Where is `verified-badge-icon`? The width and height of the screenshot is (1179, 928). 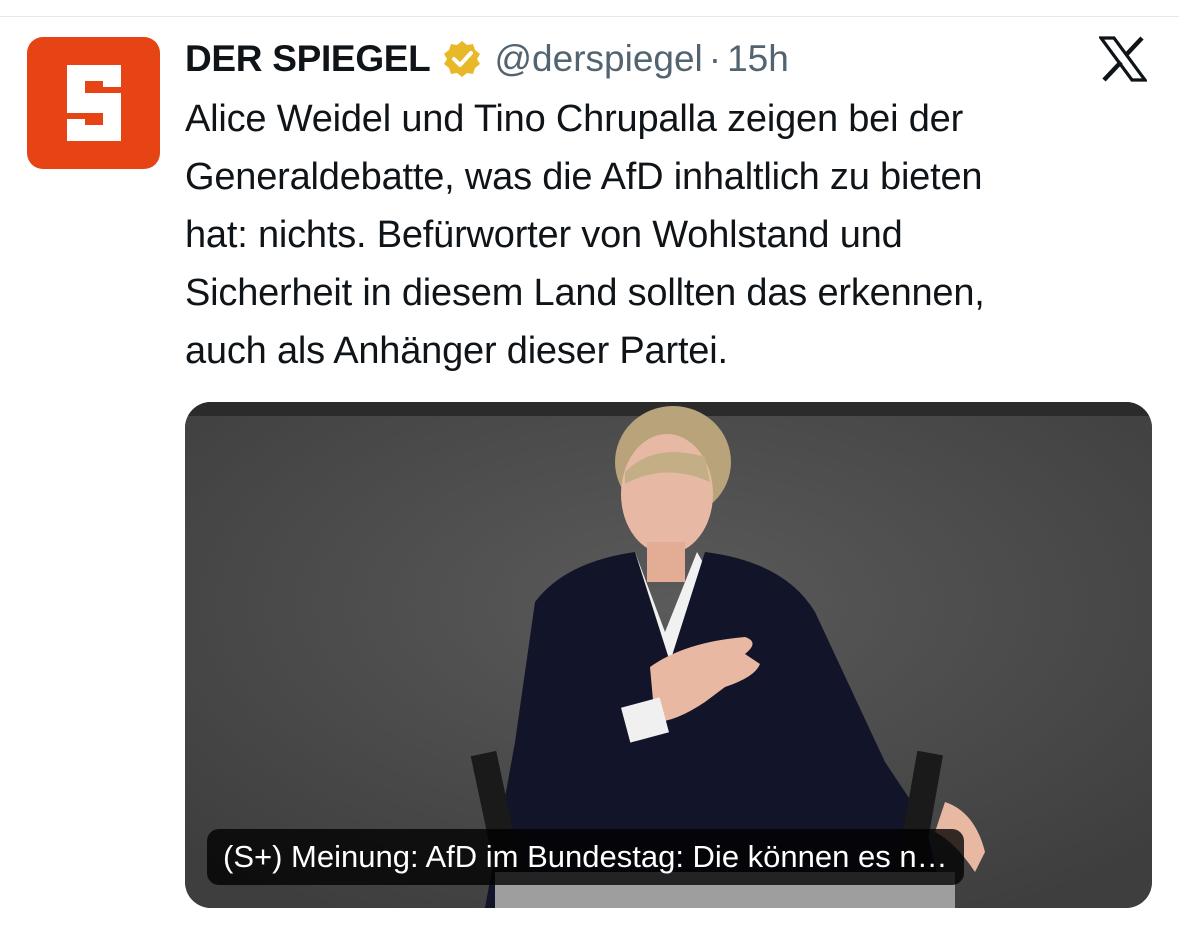
verified-badge-icon is located at coordinates (462, 59).